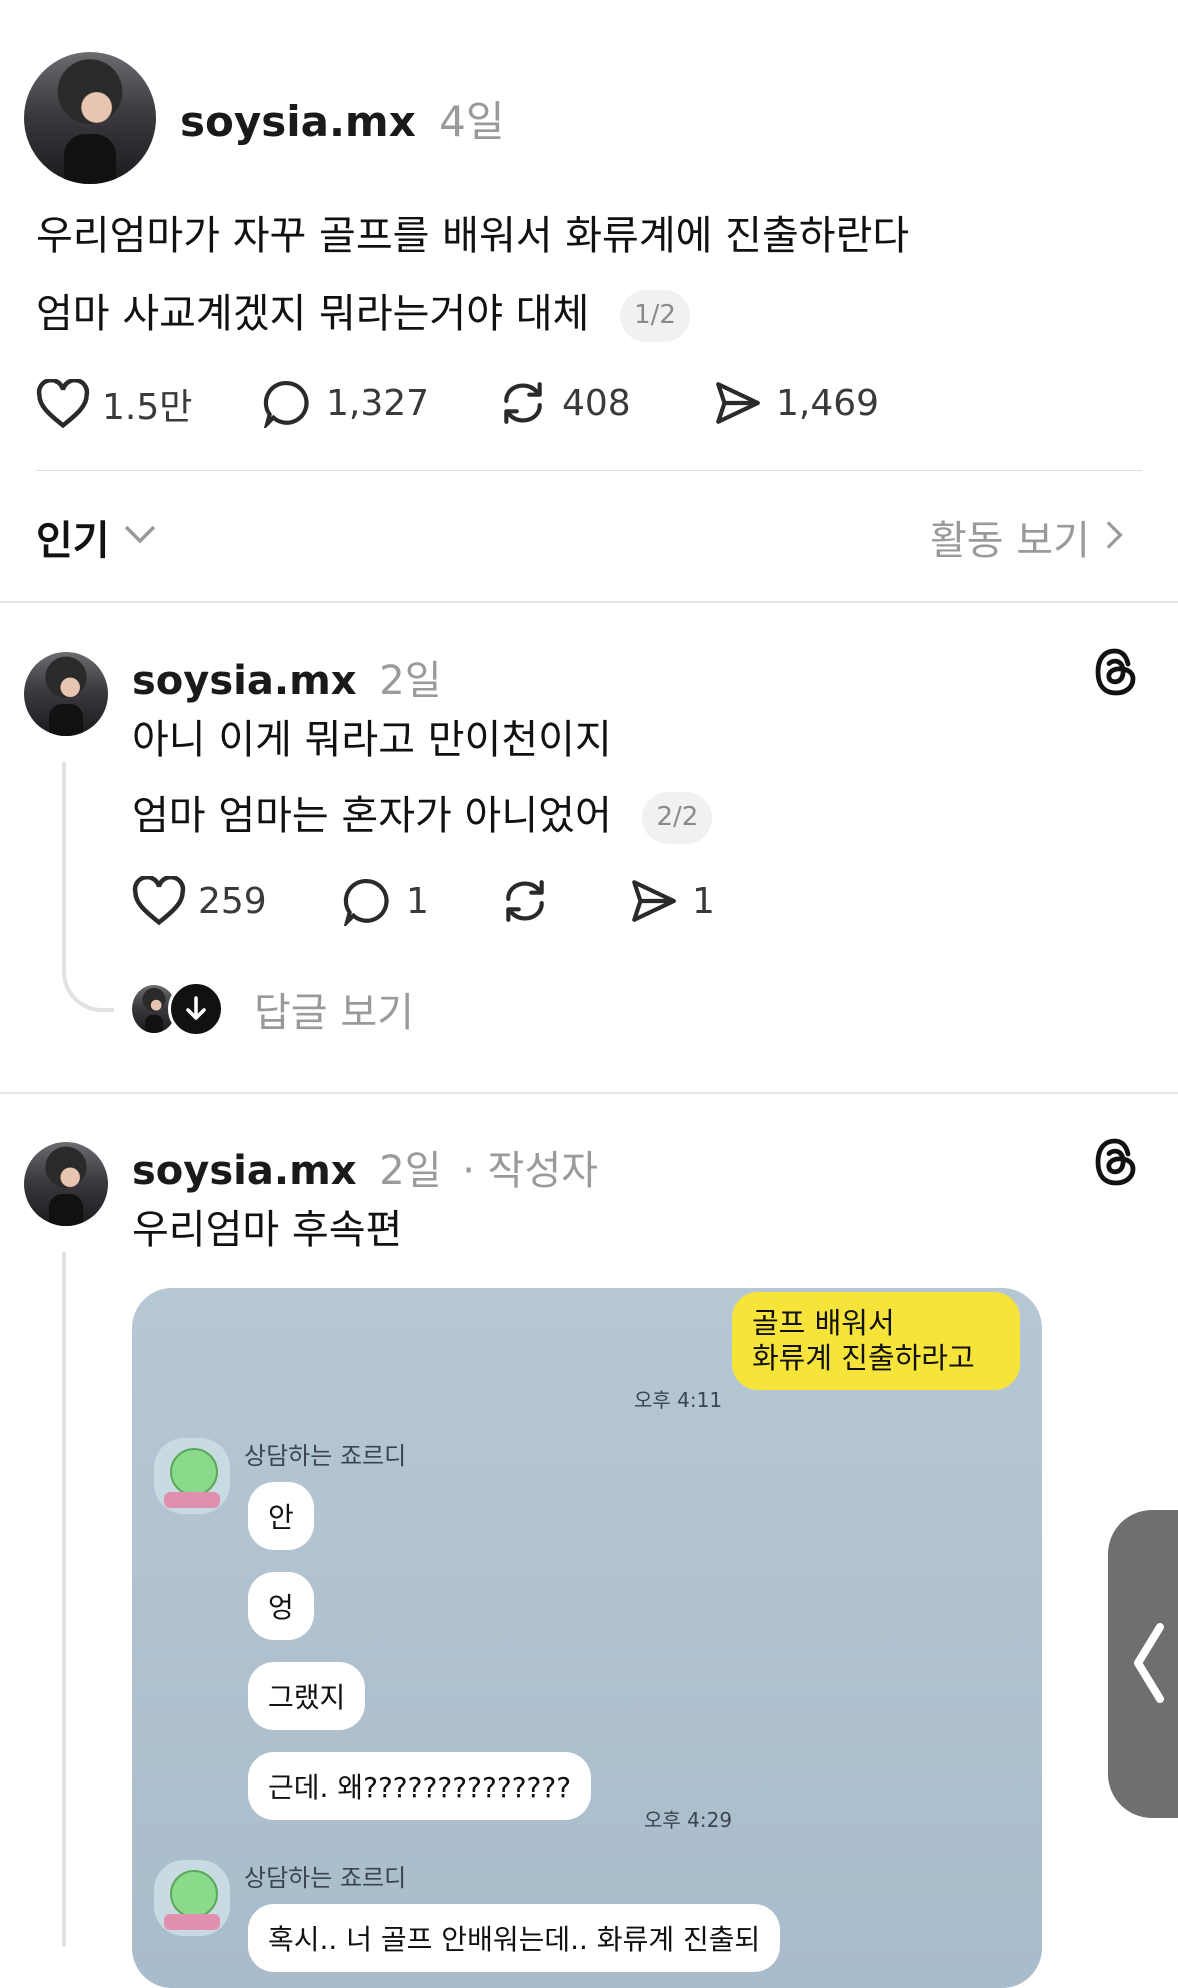 This screenshot has width=1178, height=1988. I want to click on my-message-bubble: 골프 배워서 화류계 진출하라고, so click(876, 1341).